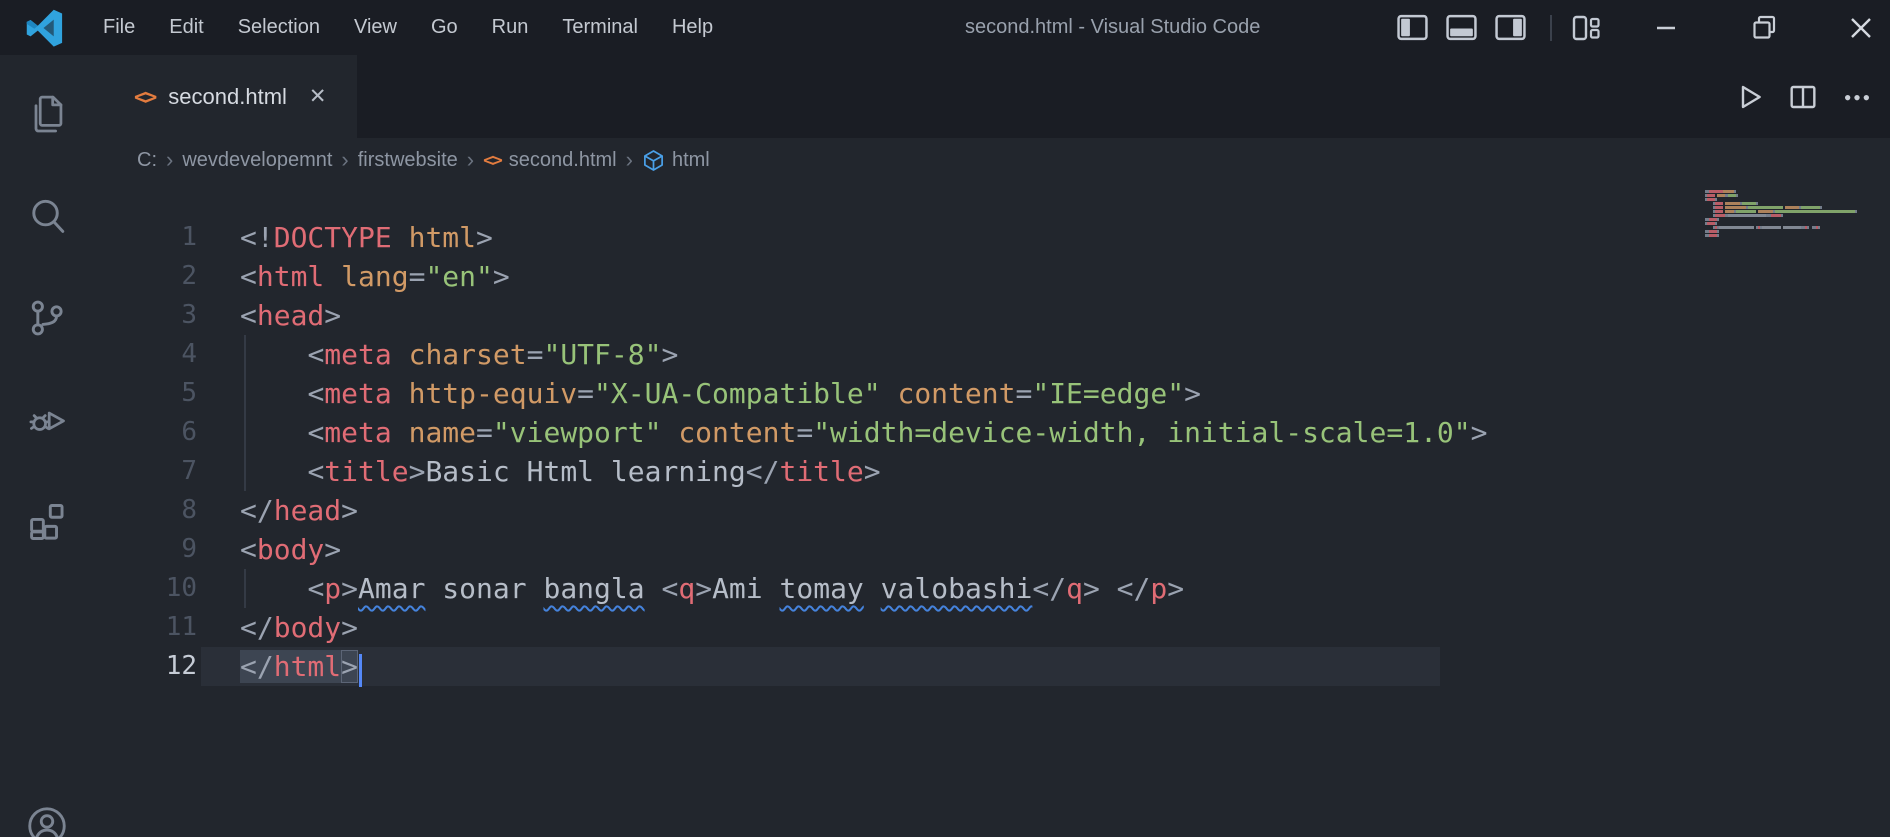  Describe the element at coordinates (189, 354) in the screenshot. I see `line-number: 4` at that location.